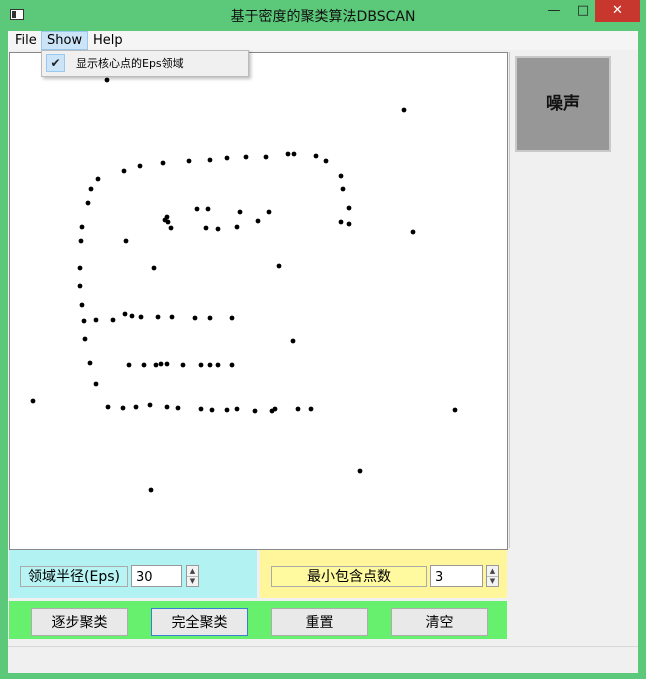 This screenshot has height=679, width=646. I want to click on legend-panel: 噪声, so click(568, 300).